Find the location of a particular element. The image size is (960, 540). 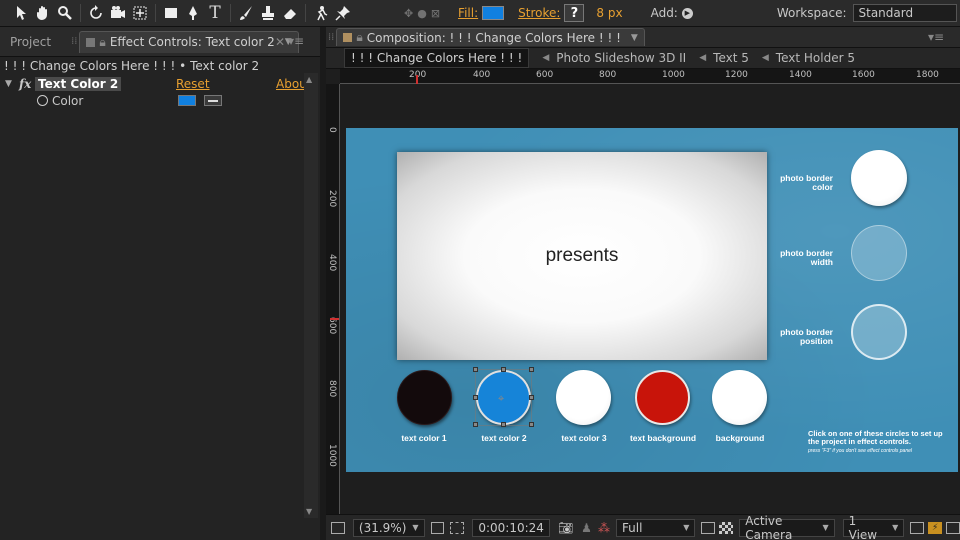

timeline-icon is located at coordinates (953, 527).